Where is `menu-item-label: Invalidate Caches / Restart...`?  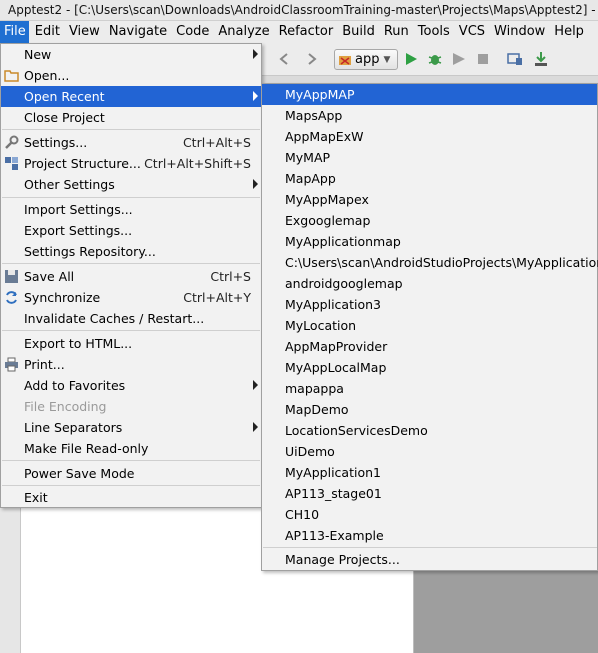 menu-item-label: Invalidate Caches / Restart... is located at coordinates (114, 318).